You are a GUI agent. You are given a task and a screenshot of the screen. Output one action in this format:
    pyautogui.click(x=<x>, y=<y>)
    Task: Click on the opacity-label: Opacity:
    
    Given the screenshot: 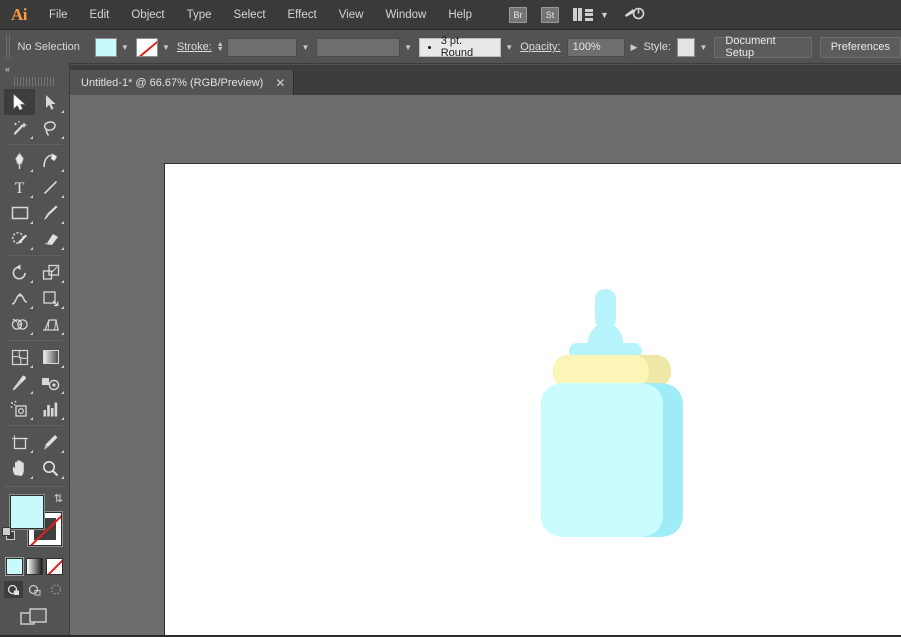 What is the action you would take?
    pyautogui.click(x=540, y=47)
    